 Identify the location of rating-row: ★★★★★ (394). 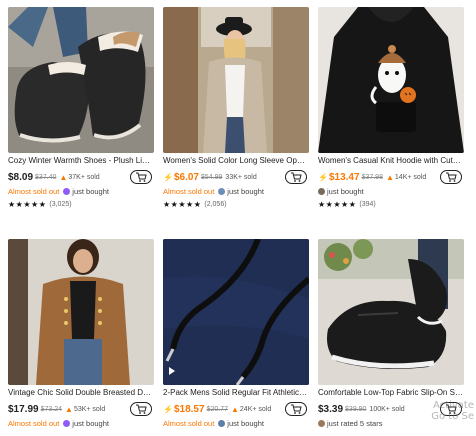
(347, 204).